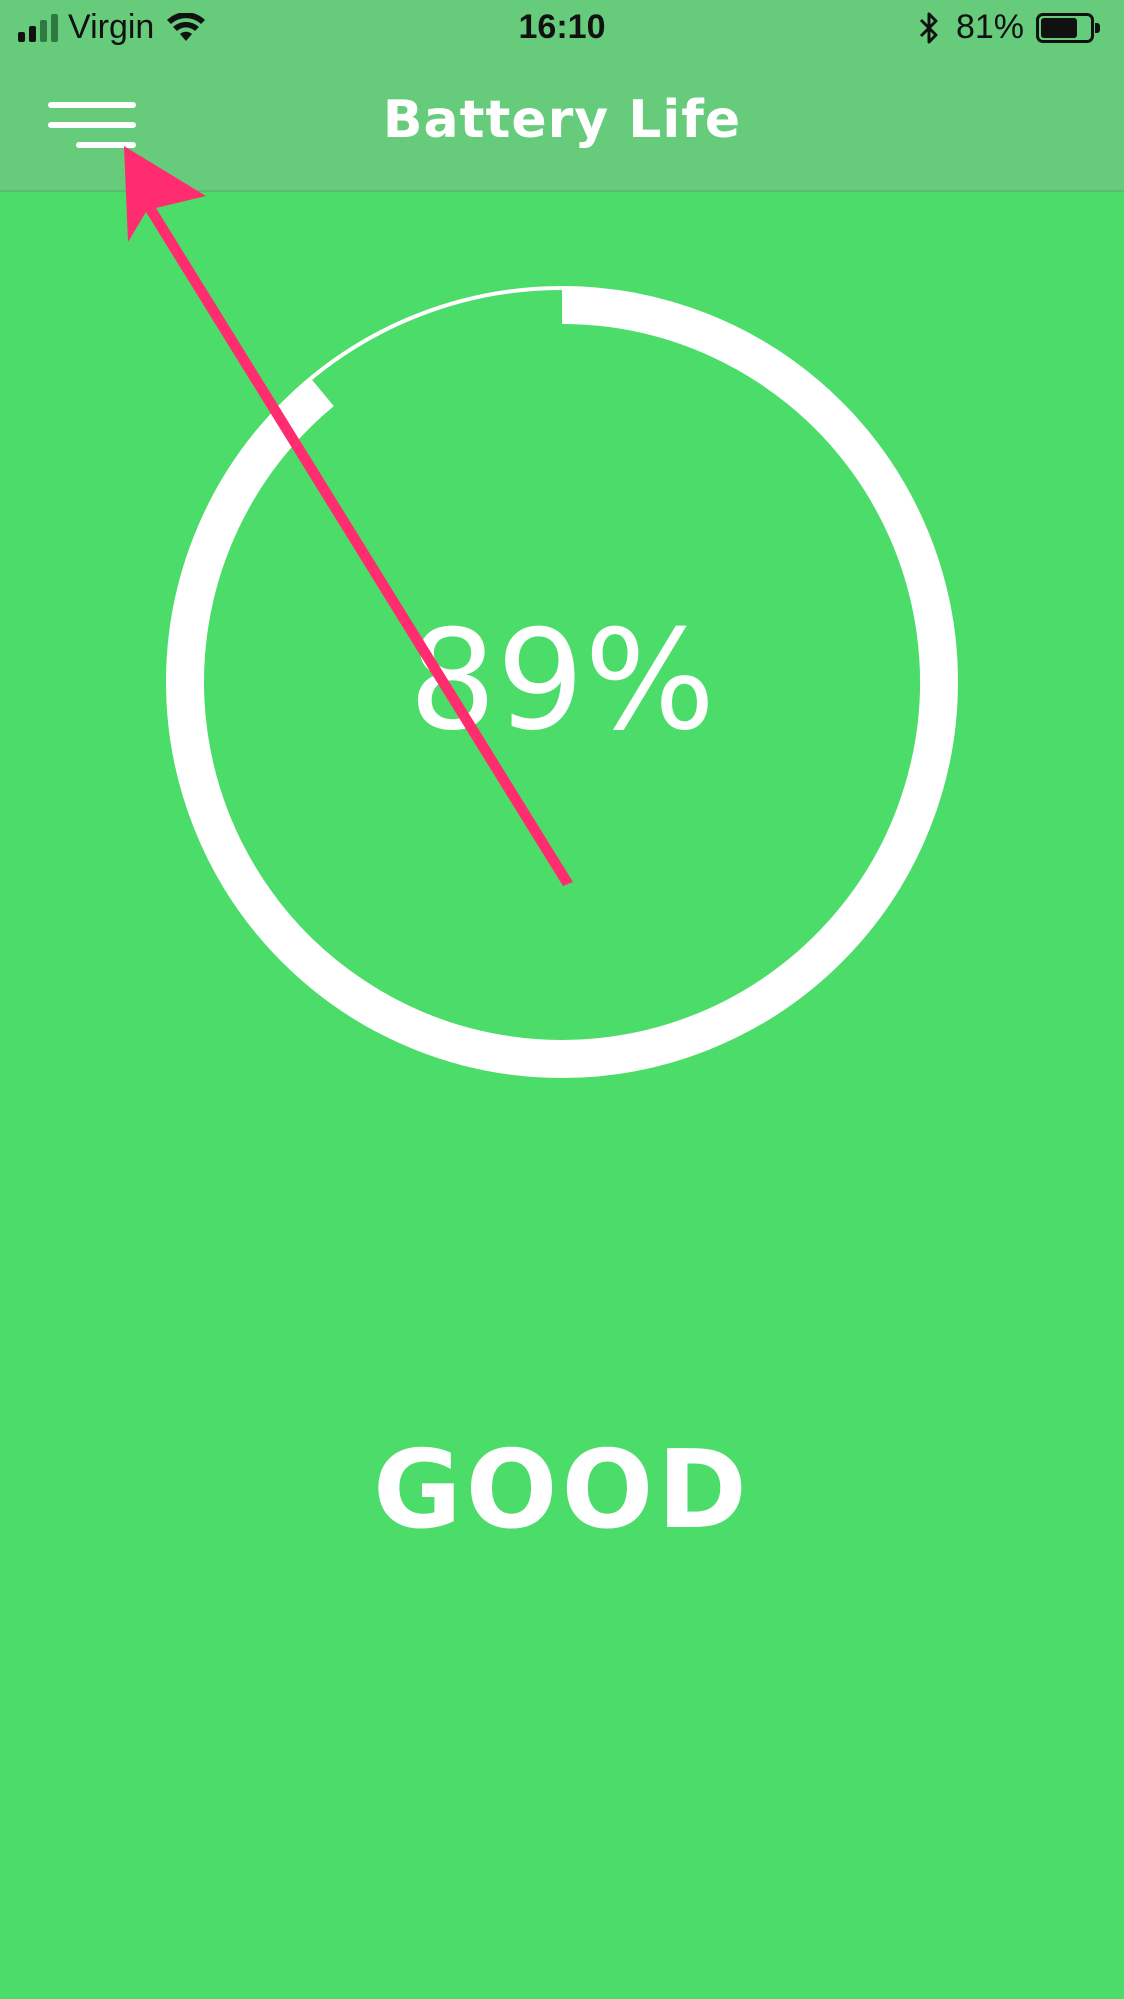  I want to click on status-bar: Virgin 16:10 81%, so click(562, 31).